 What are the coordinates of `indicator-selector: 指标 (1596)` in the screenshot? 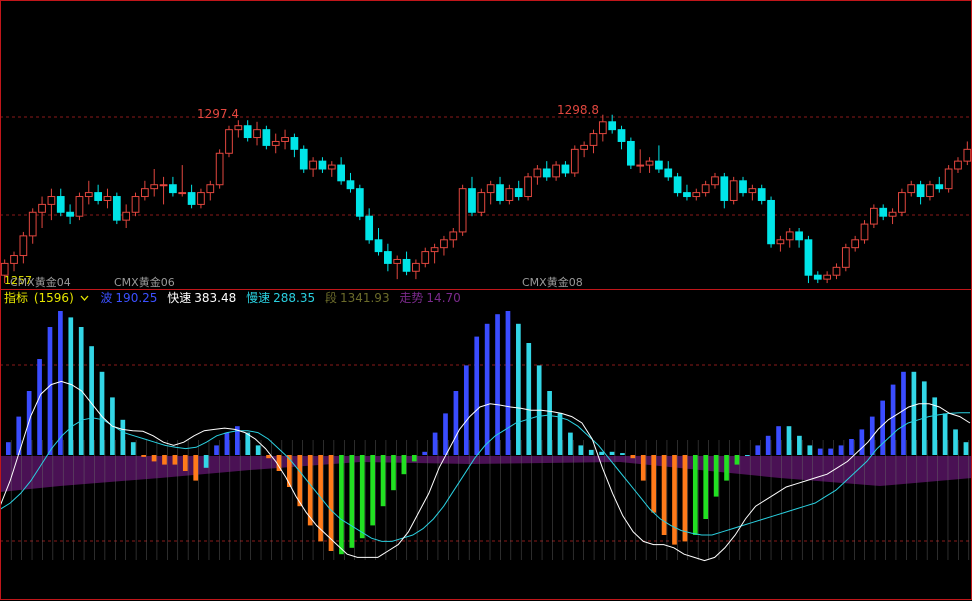 It's located at (48, 298).